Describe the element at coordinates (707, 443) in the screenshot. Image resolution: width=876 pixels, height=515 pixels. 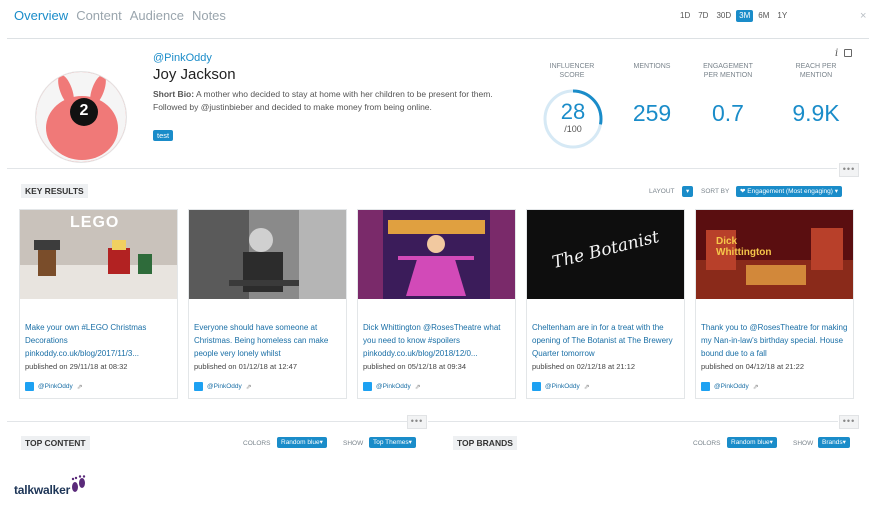
I see `top-brands-colors-label: COLORS` at that location.